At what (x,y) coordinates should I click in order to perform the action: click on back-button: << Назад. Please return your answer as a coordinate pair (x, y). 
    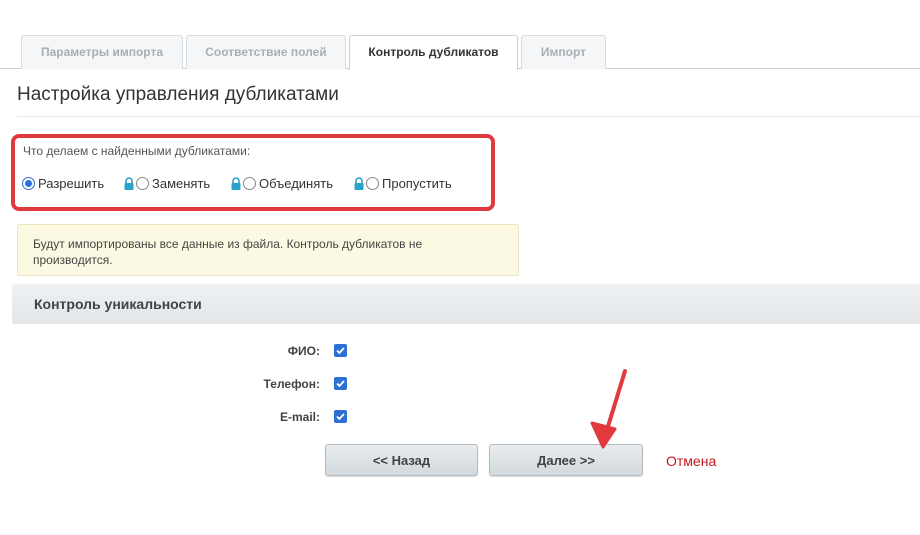
    Looking at the image, I should click on (401, 460).